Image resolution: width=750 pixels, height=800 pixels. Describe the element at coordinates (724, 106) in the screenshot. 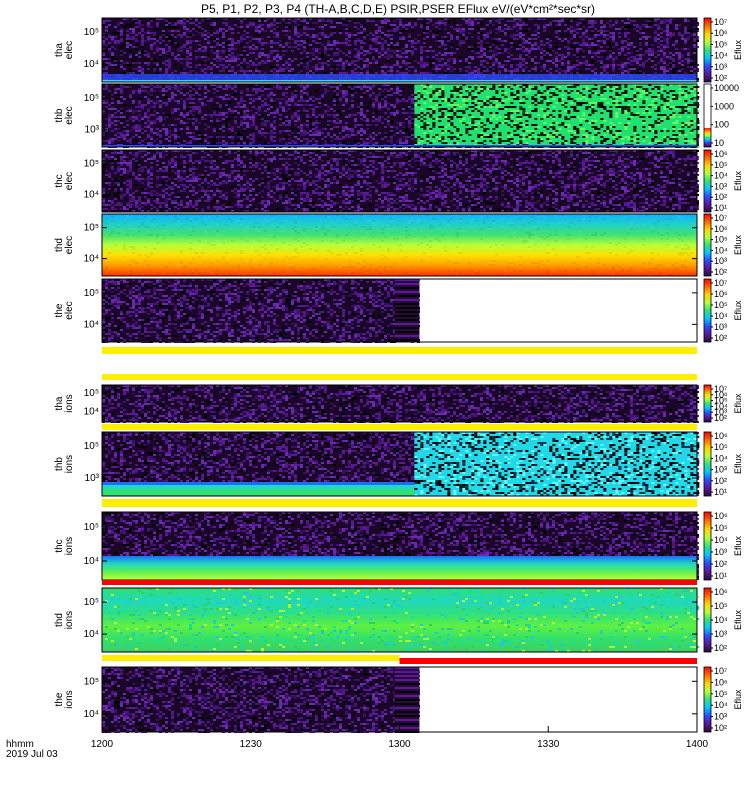

I see `colorbar-tick-label: 1000` at that location.